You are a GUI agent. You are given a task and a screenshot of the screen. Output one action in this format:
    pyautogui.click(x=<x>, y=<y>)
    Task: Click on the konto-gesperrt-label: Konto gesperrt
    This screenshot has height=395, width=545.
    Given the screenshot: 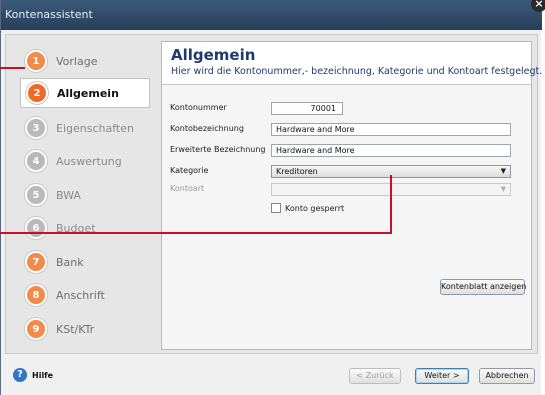 What is the action you would take?
    pyautogui.click(x=315, y=208)
    